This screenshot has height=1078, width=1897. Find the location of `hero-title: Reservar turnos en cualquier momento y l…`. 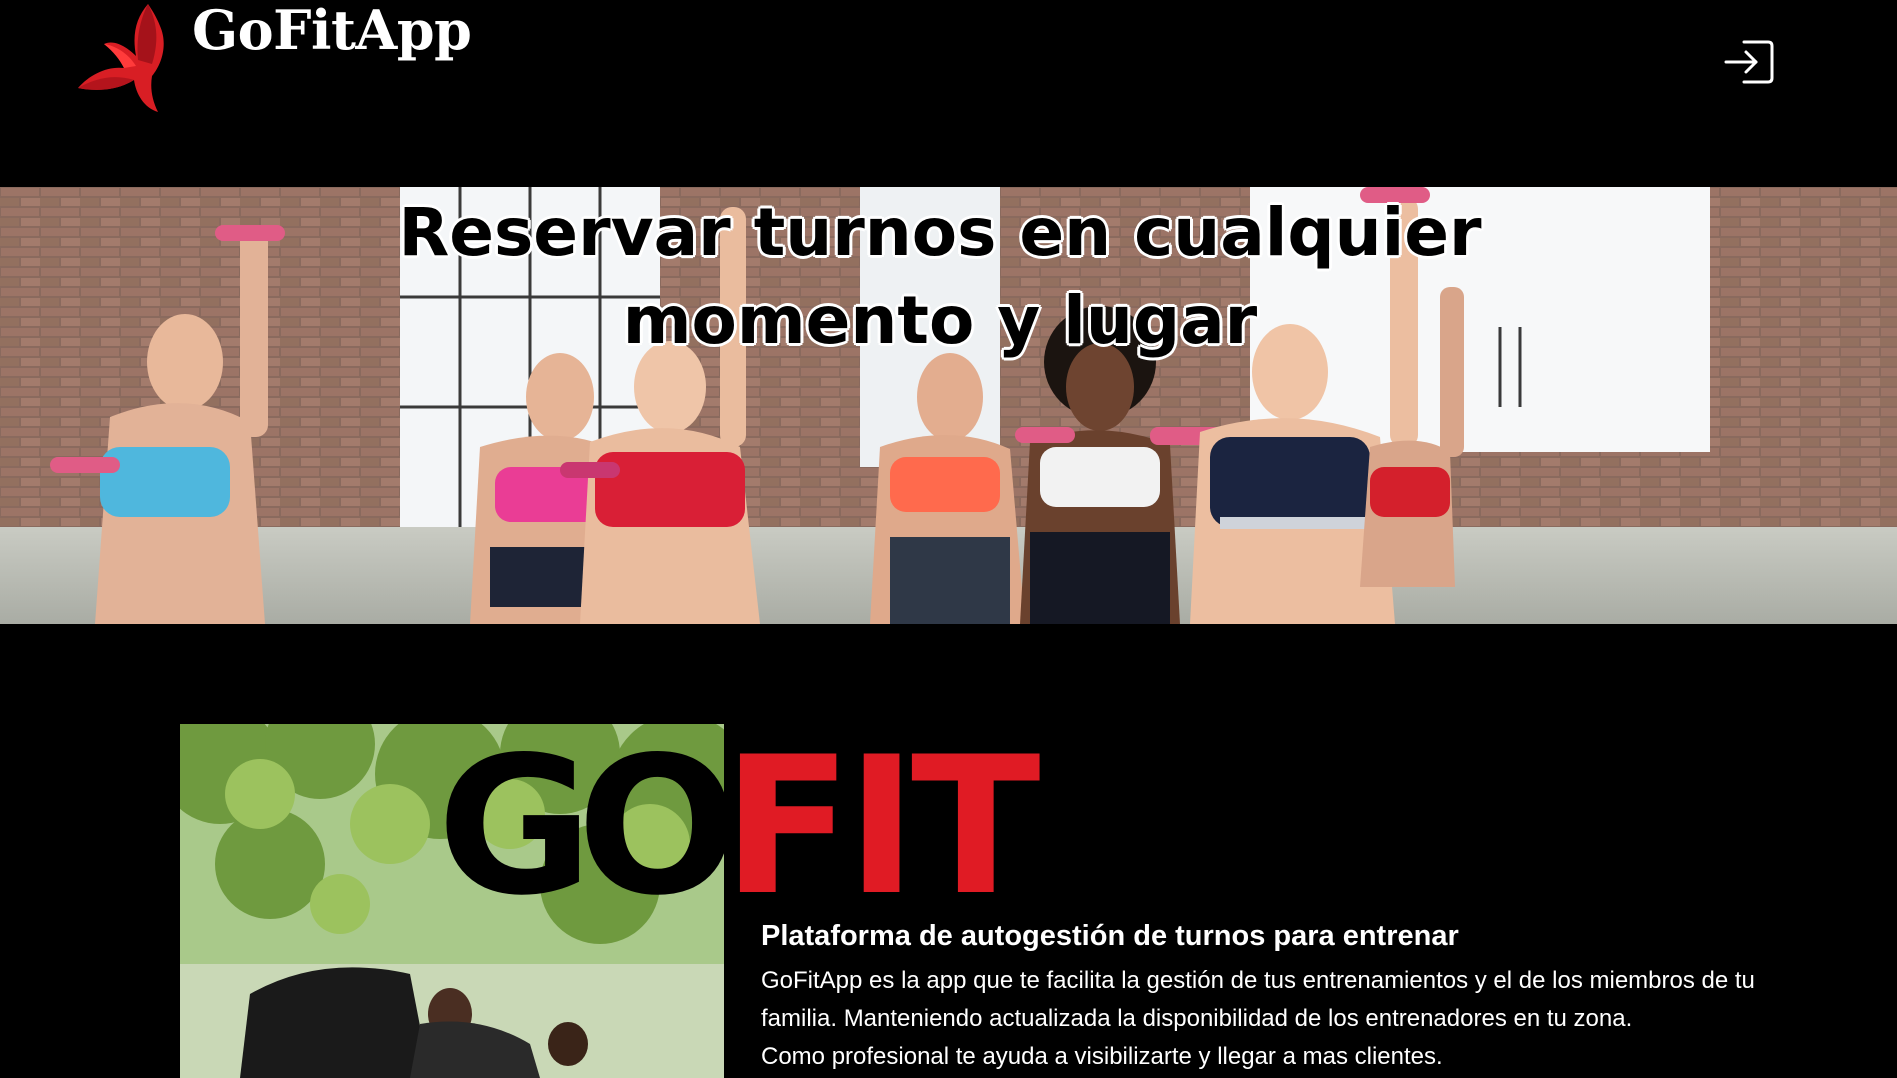

hero-title: Reservar turnos en cualquier momento y l… is located at coordinates (940, 276).